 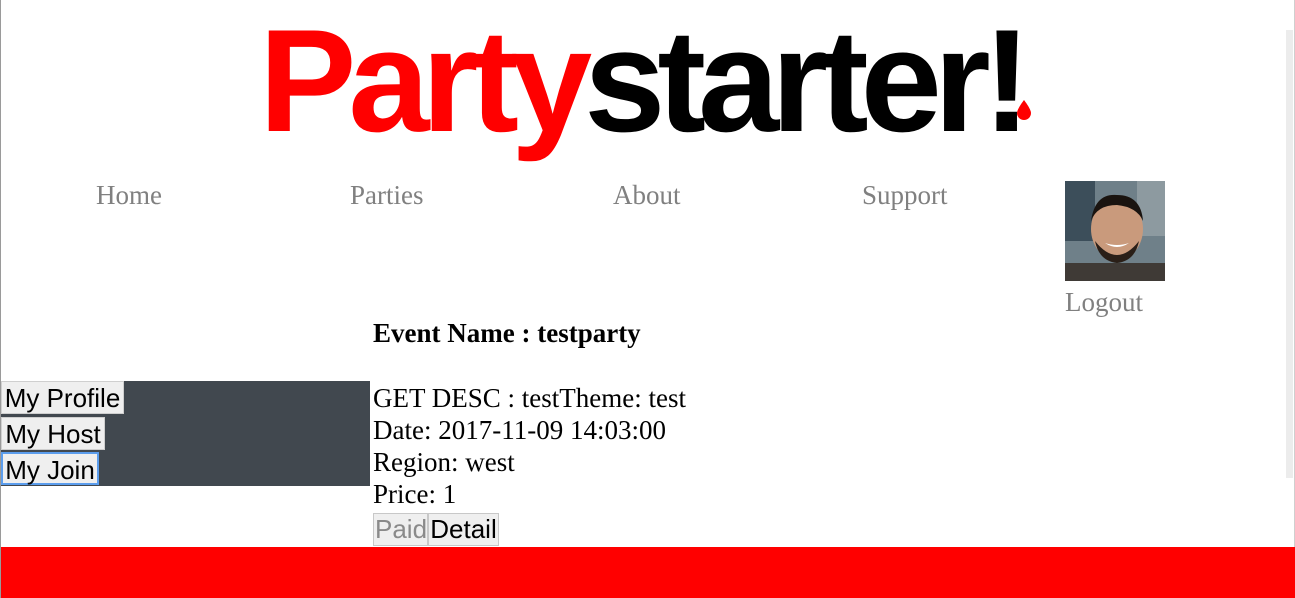 I want to click on paid-button: Paid, so click(x=400, y=529).